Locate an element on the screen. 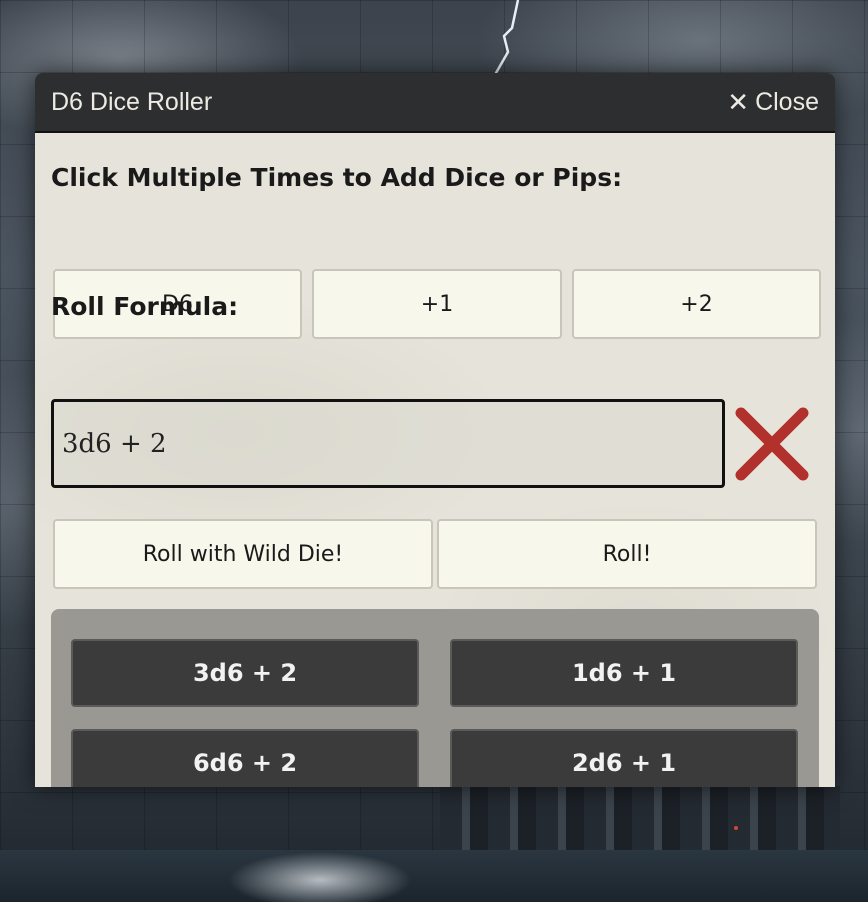 This screenshot has height=902, width=868. preset-roll-button: 3d6 + 2 is located at coordinates (245, 673).